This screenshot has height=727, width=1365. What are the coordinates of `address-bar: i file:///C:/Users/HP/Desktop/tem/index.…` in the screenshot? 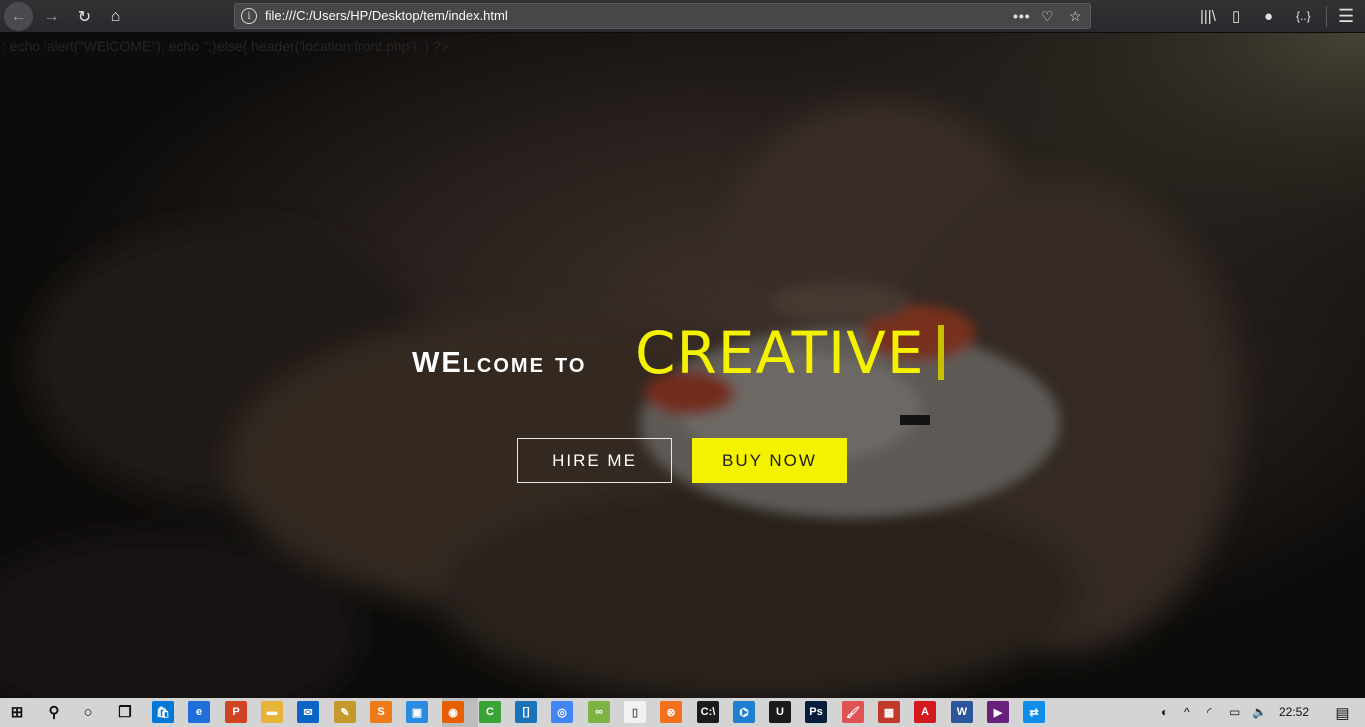 It's located at (662, 16).